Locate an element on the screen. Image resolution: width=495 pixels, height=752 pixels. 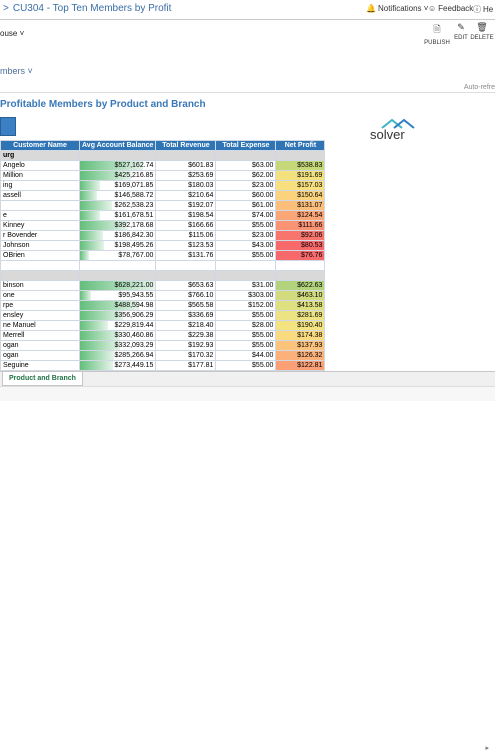
net-profit: $80.53 is located at coordinates (300, 245).